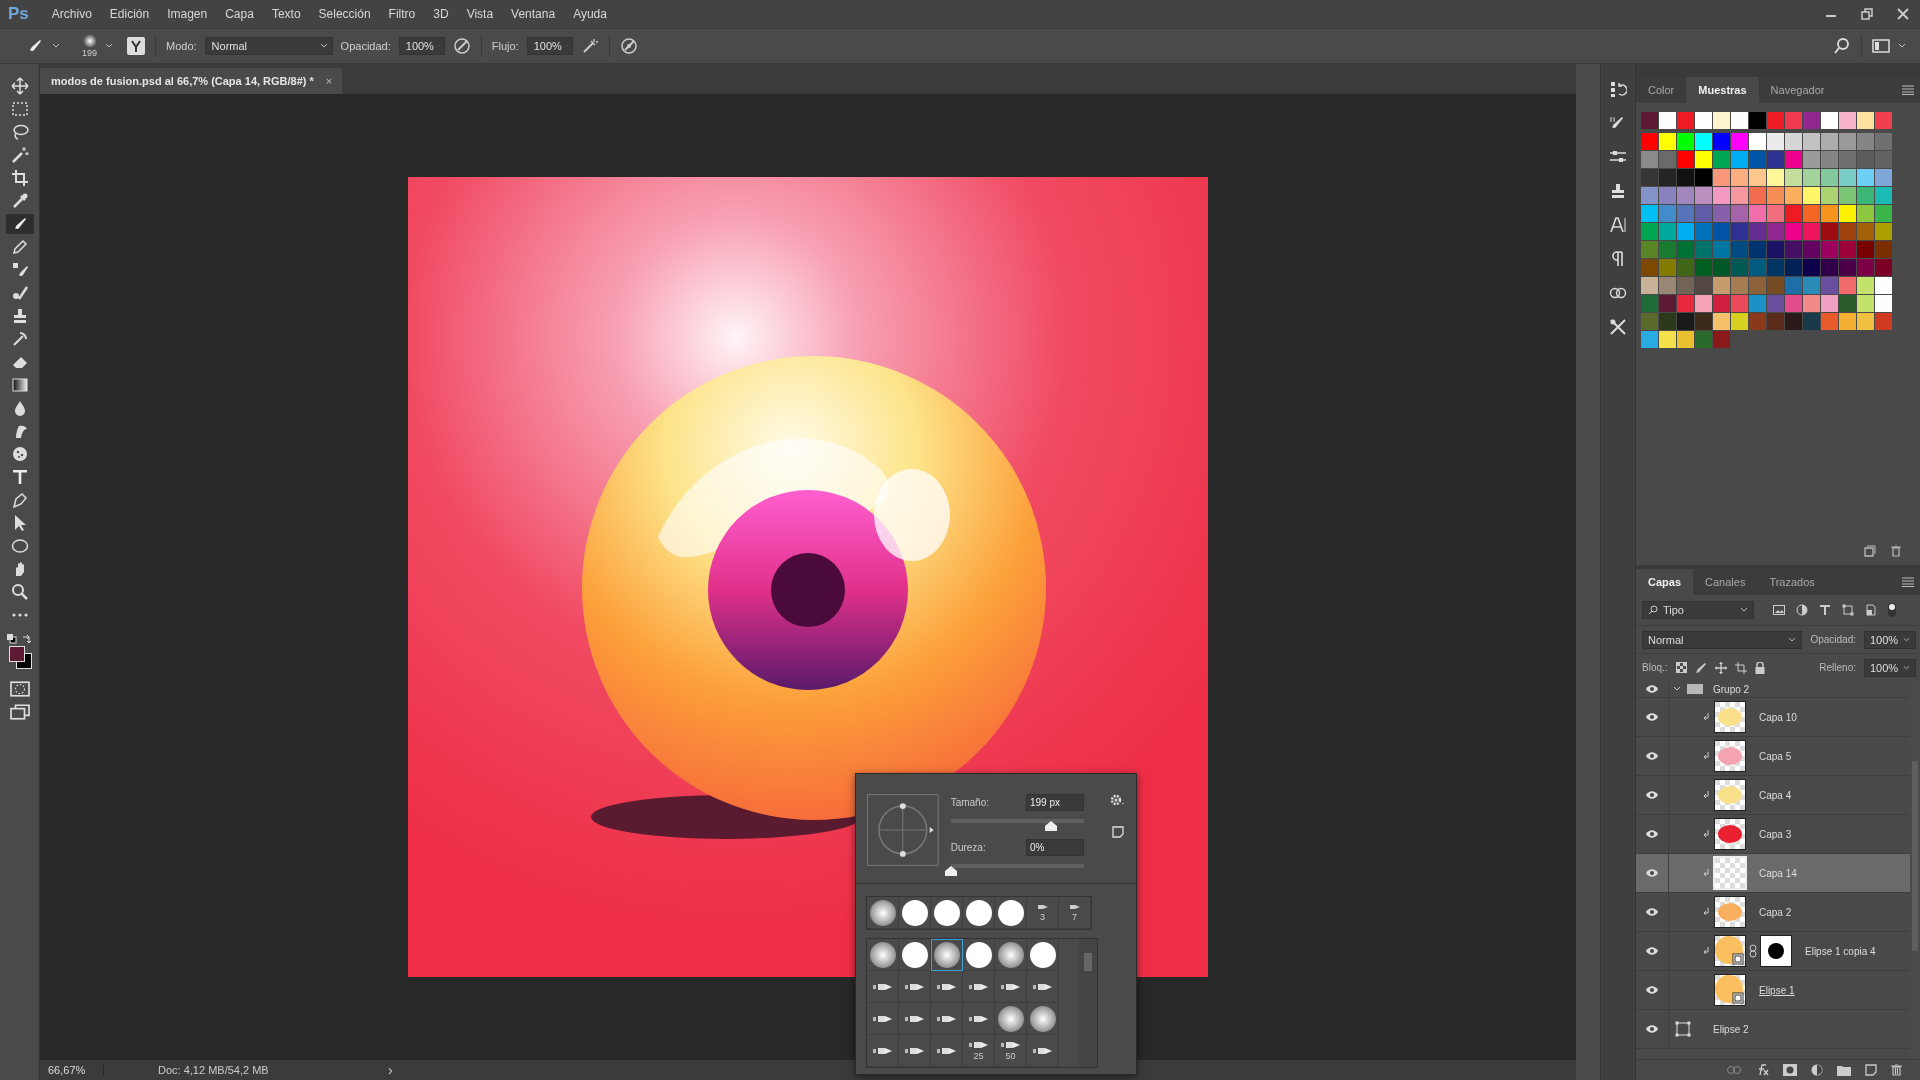 This screenshot has height=1080, width=1920. I want to click on mode-value: Normal, so click(229, 46).